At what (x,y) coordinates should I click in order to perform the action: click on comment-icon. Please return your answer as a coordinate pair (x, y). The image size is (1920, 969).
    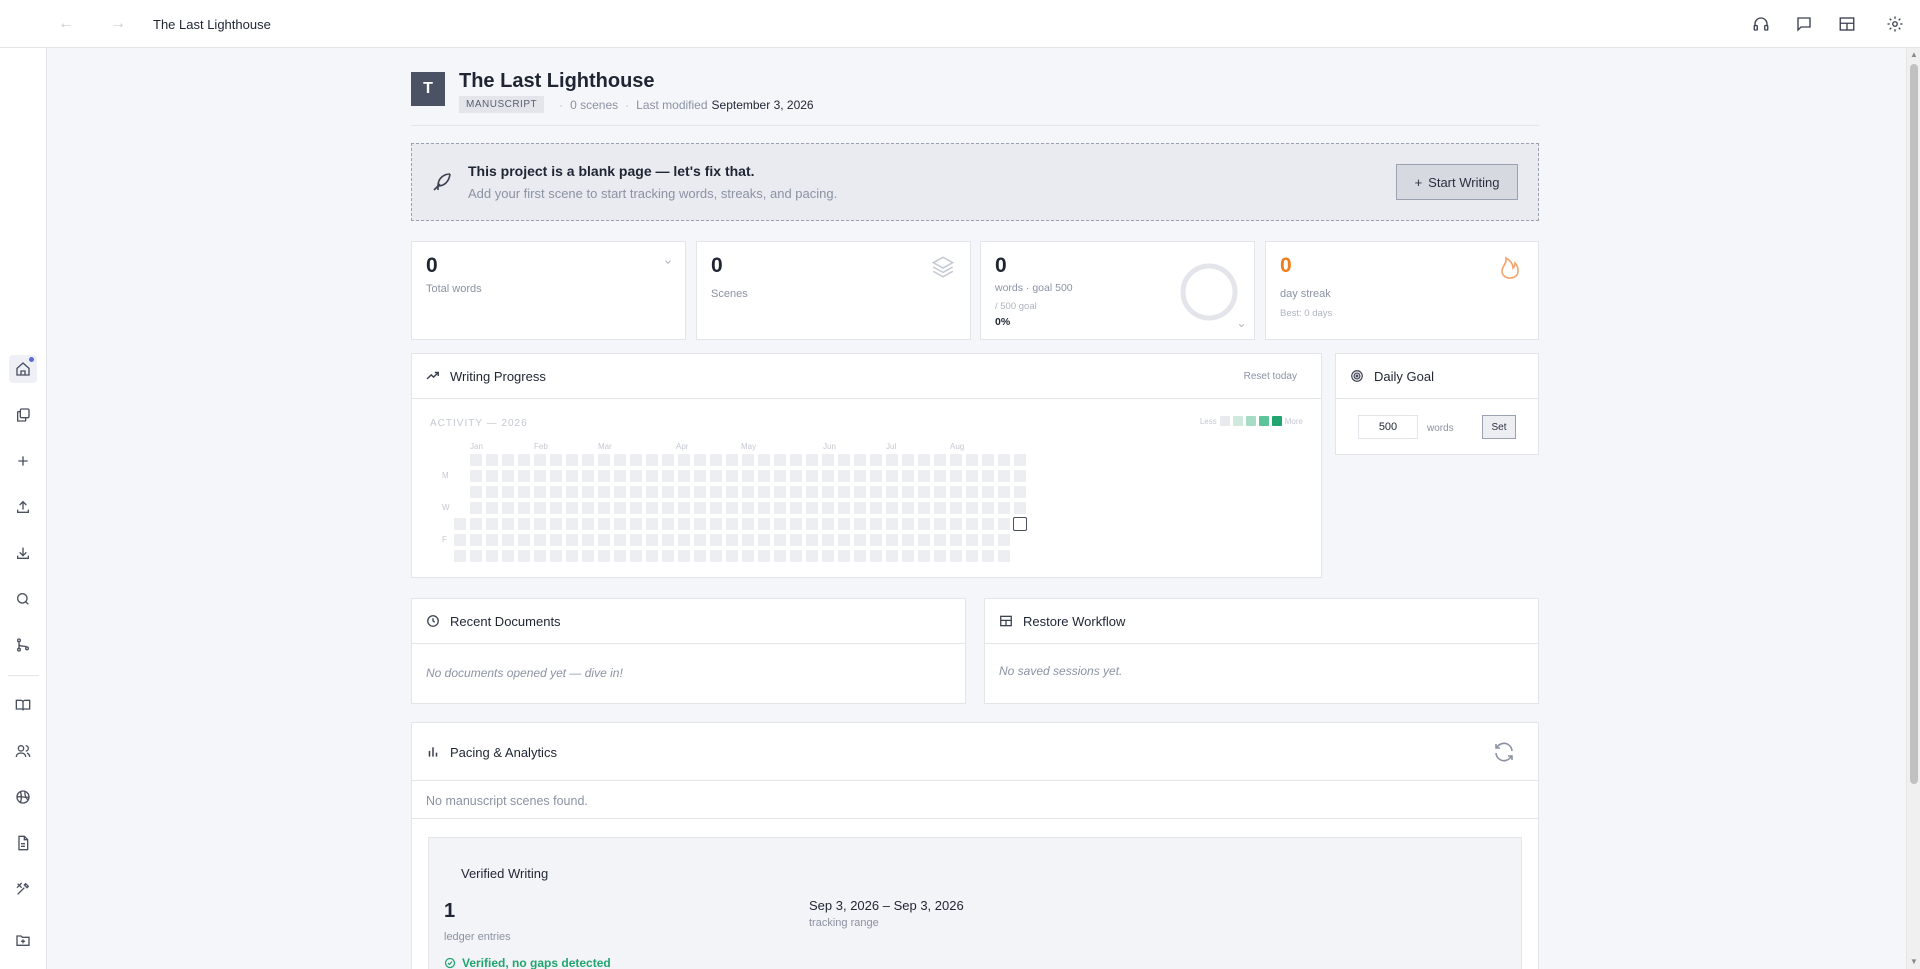
    Looking at the image, I should click on (1804, 24).